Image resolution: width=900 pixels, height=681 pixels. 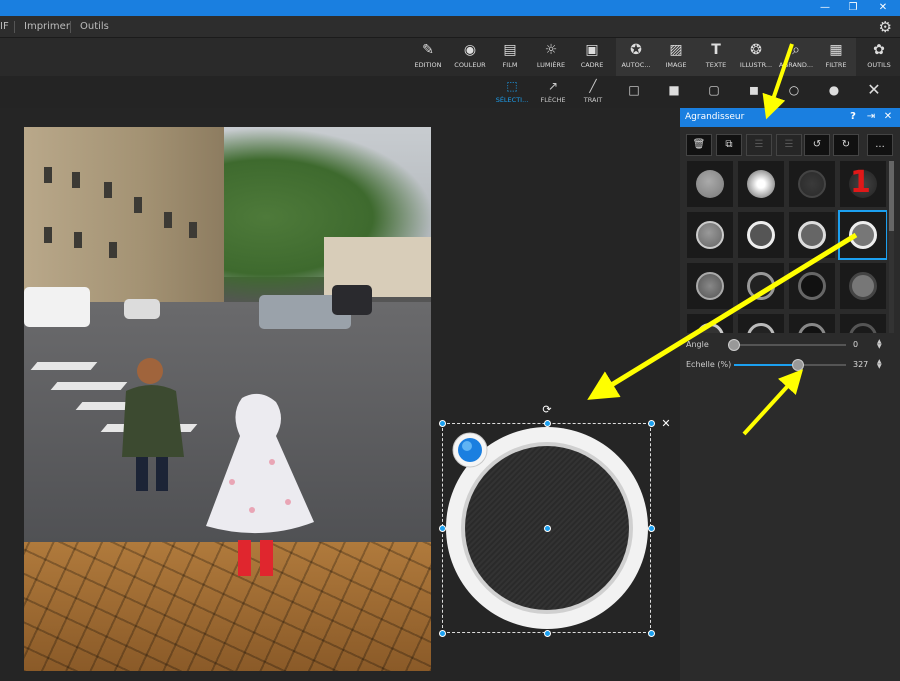 What do you see at coordinates (860, 182) in the screenshot?
I see `annotation-number: 1` at bounding box center [860, 182].